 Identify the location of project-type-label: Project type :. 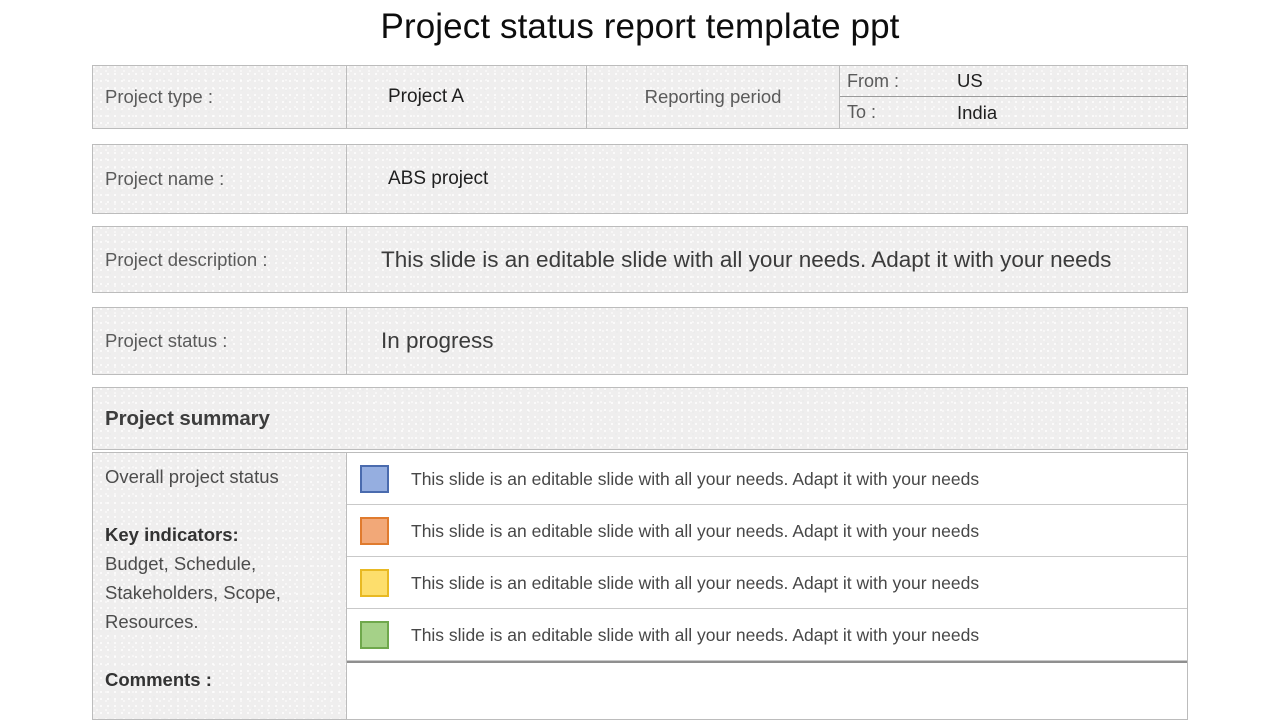
(159, 96).